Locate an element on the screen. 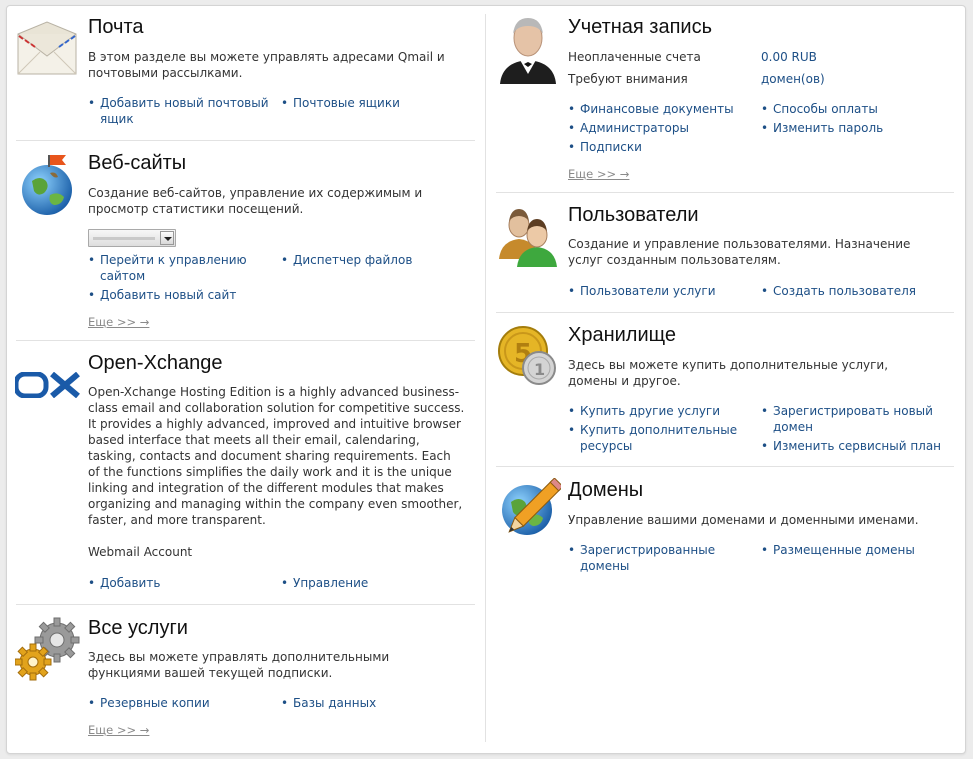 The height and width of the screenshot is (759, 973). attention-label: Требуют внимания is located at coordinates (628, 79).